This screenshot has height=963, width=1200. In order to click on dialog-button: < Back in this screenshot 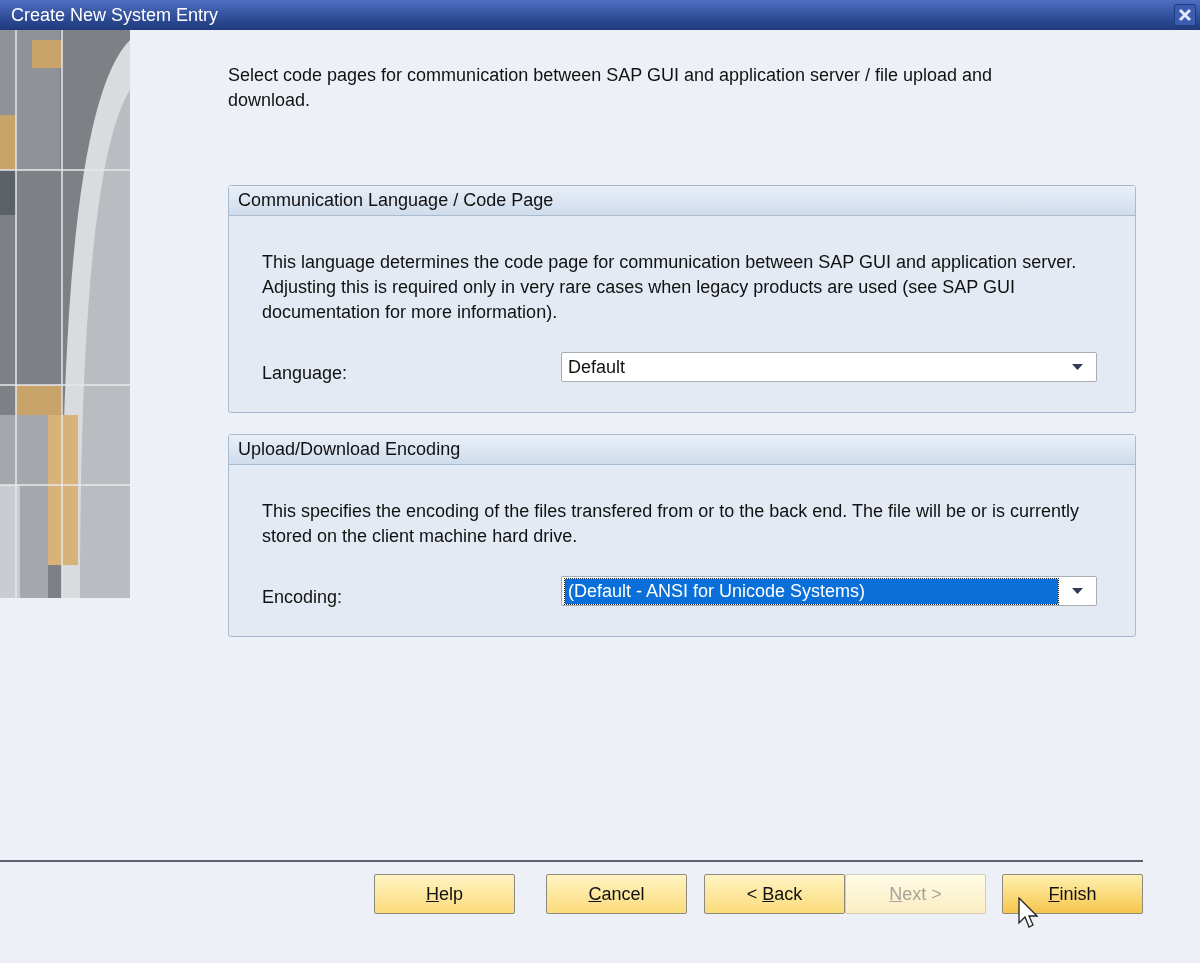, I will do `click(774, 894)`.